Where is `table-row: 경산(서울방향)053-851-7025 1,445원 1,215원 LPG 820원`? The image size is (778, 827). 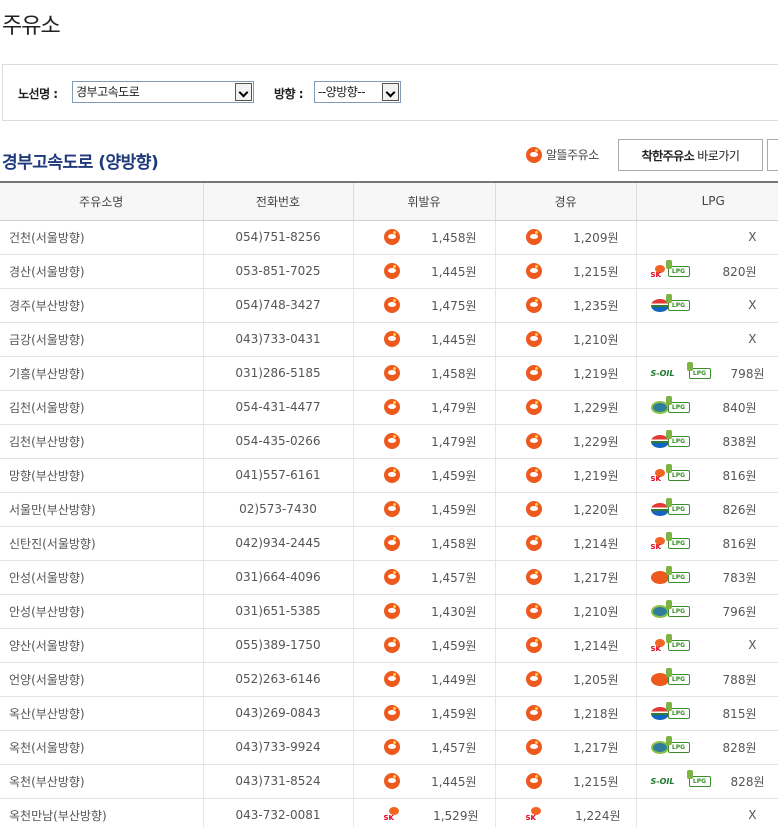 table-row: 경산(서울방향)053-851-7025 1,445원 1,215원 LPG 820원 is located at coordinates (389, 271).